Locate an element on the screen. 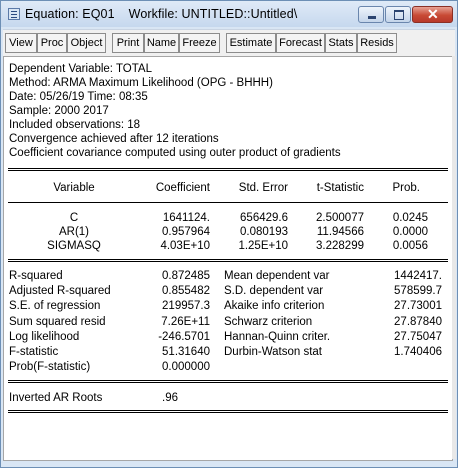 The image size is (458, 468). row-sigmasq-std-error: 1.25E+10 is located at coordinates (263, 246).